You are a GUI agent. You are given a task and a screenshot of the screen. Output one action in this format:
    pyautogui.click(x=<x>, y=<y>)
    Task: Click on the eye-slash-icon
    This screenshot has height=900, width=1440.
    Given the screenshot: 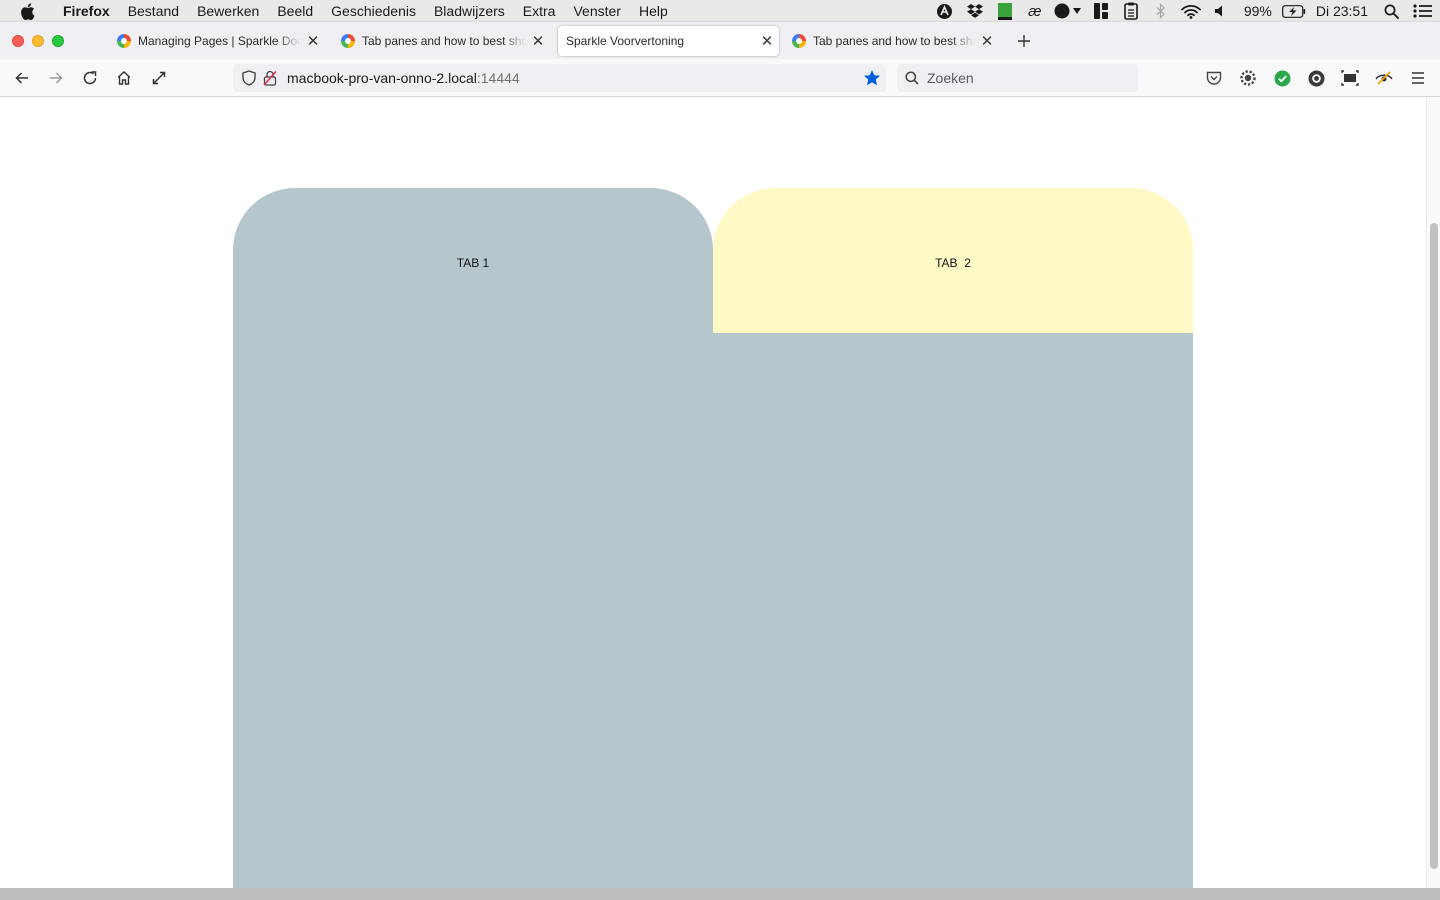 What is the action you would take?
    pyautogui.click(x=1384, y=78)
    